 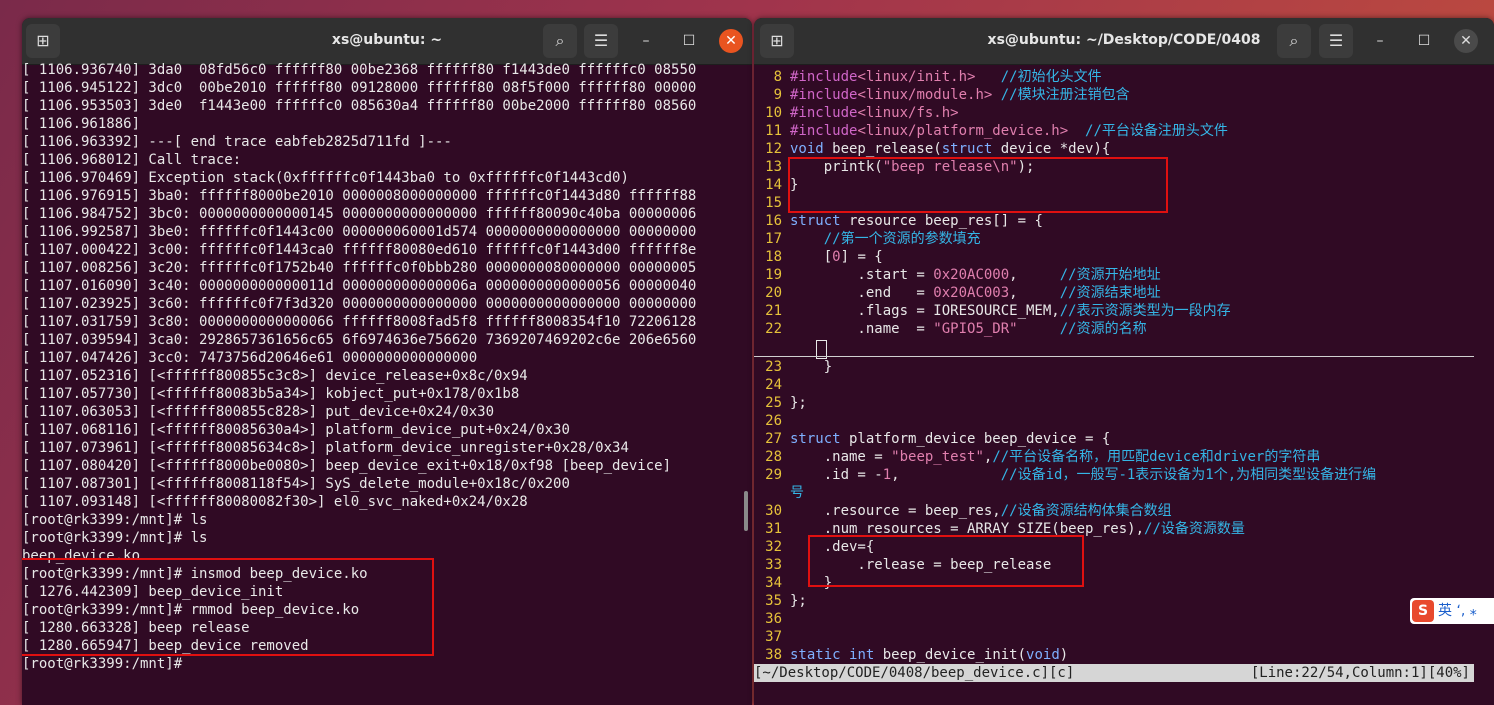 I want to click on highlight-box-insmod-rmmod, so click(x=228, y=607).